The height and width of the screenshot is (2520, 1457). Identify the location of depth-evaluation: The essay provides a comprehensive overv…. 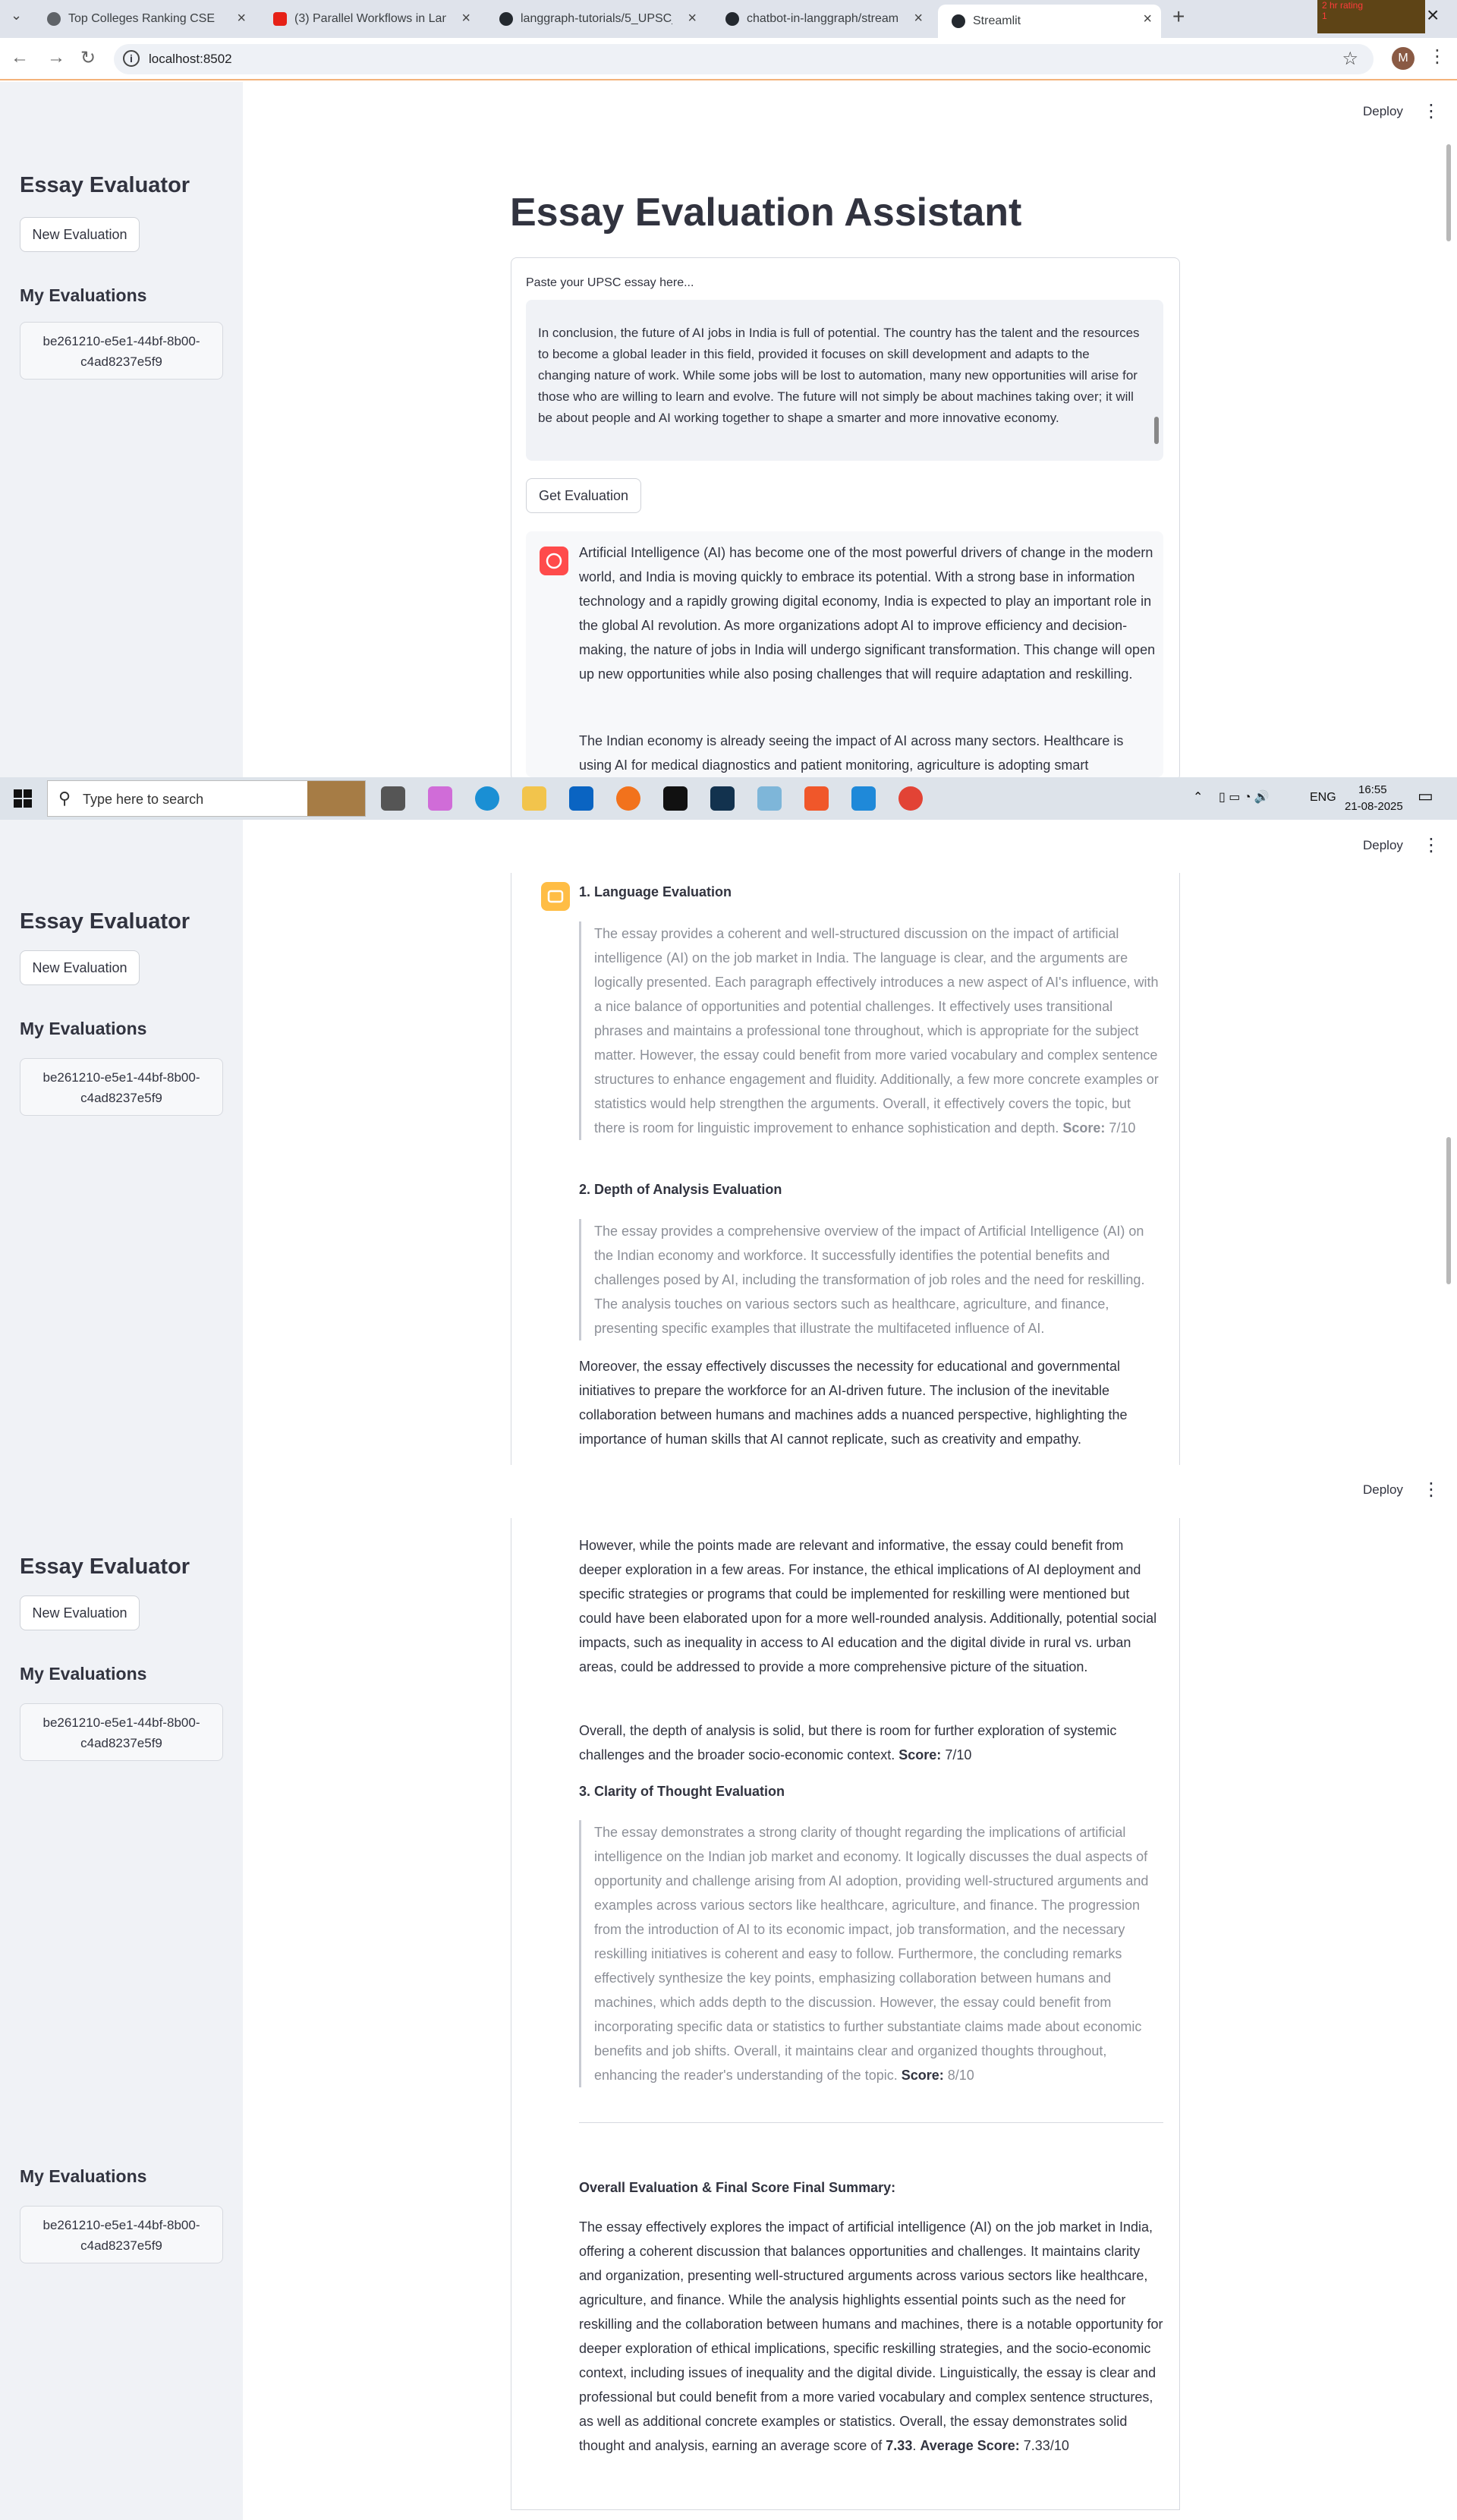
(872, 1279).